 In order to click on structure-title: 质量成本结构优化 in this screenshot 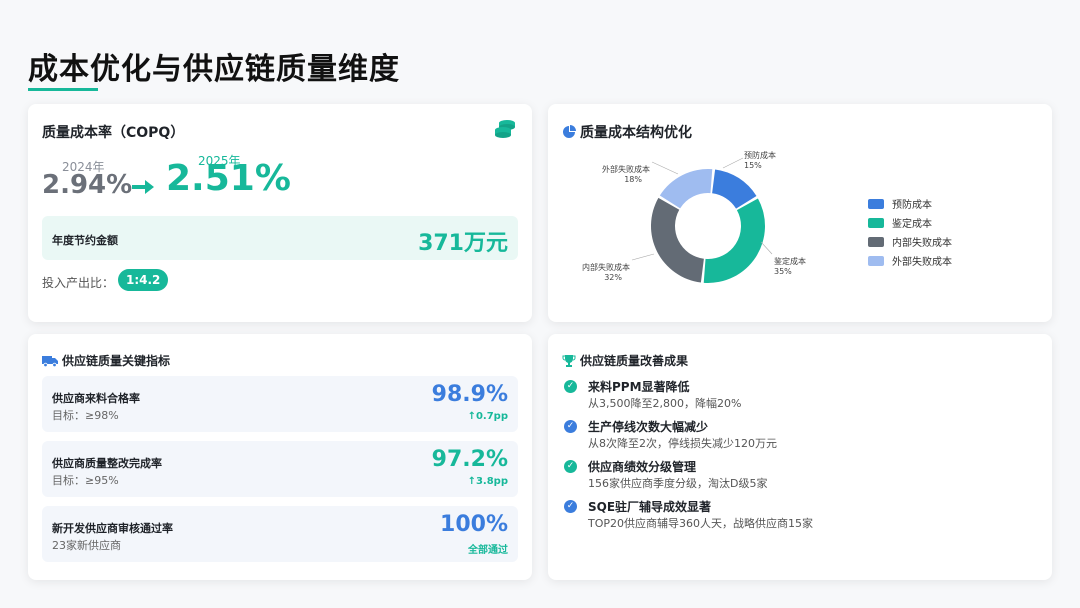, I will do `click(636, 133)`.